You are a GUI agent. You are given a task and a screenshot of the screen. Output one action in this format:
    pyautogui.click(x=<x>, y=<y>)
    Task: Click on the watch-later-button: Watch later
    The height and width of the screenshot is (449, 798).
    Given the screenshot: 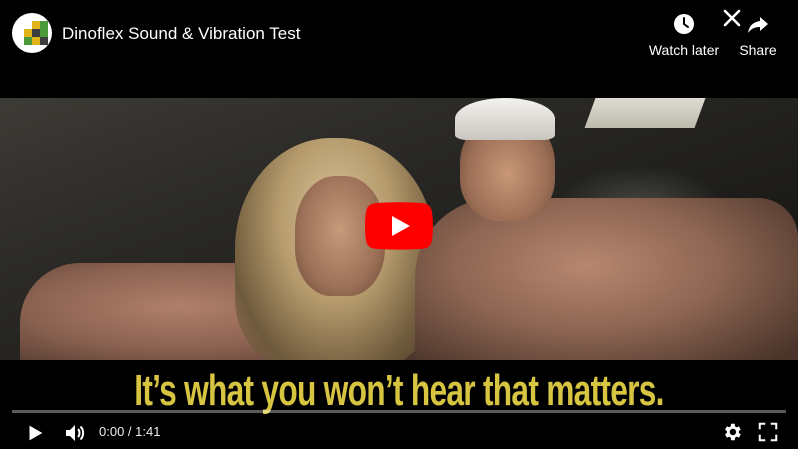 What is the action you would take?
    pyautogui.click(x=684, y=37)
    